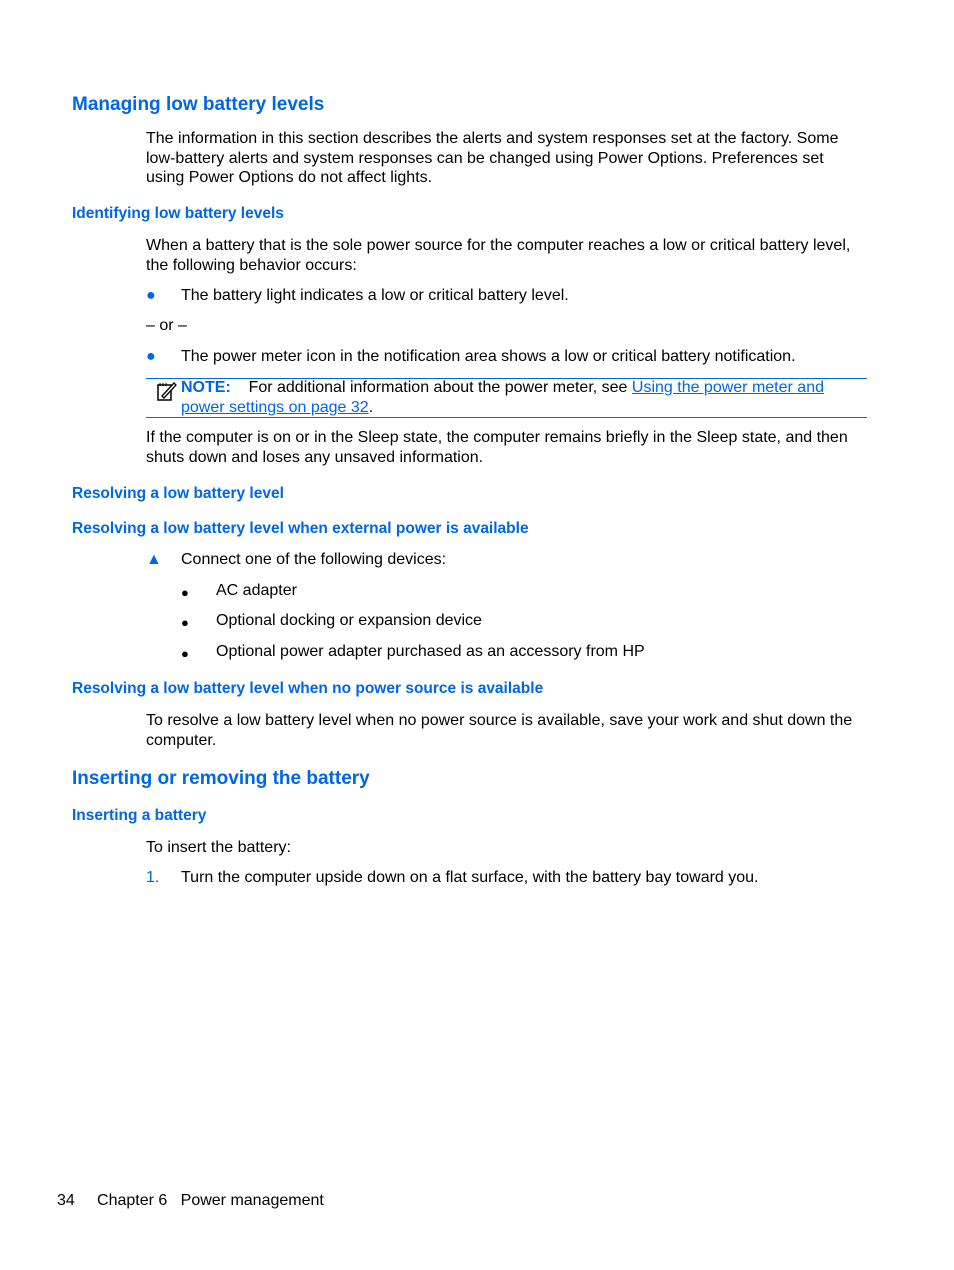  What do you see at coordinates (314, 559) in the screenshot?
I see `step-connect: Connect one of the following devices:` at bounding box center [314, 559].